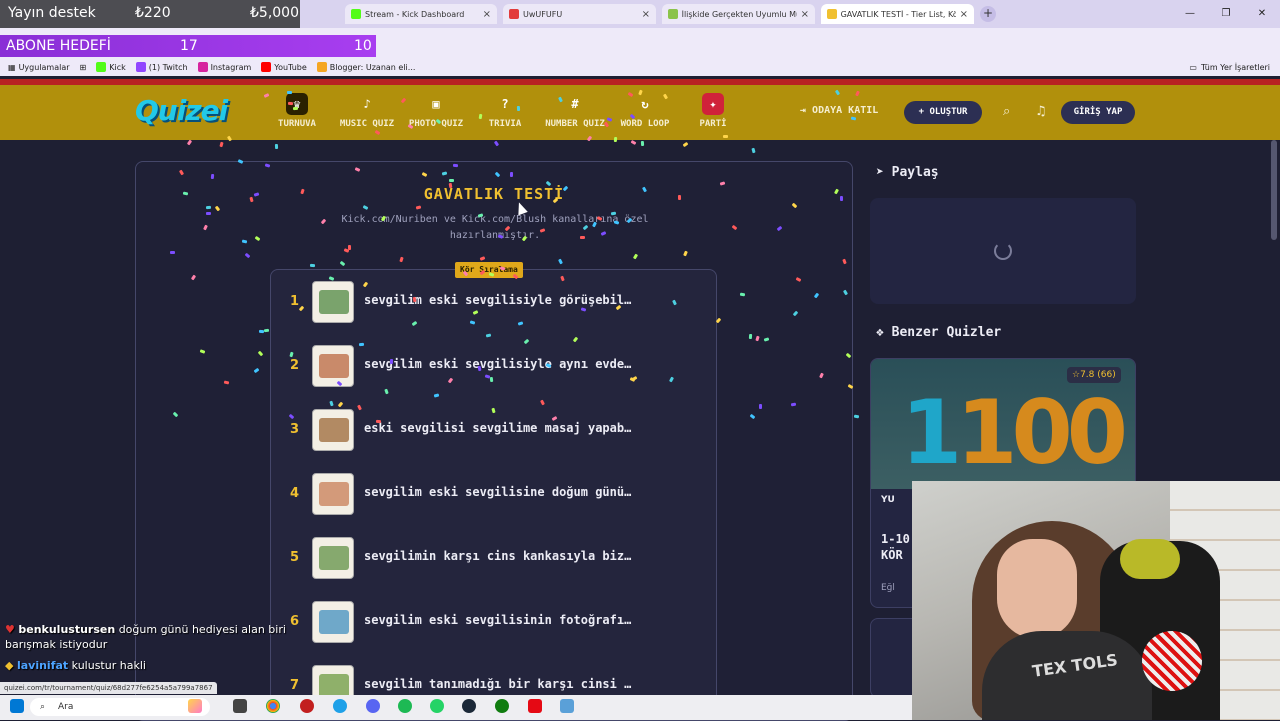 The height and width of the screenshot is (721, 1280). Describe the element at coordinates (83, 67) in the screenshot. I see `bookmark-grid: ⊞` at that location.